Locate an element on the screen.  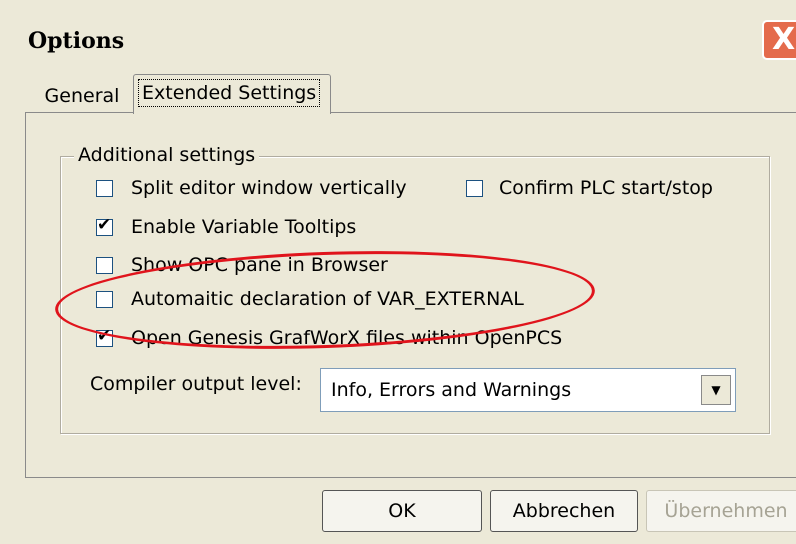
close-icon: X is located at coordinates (784, 39).